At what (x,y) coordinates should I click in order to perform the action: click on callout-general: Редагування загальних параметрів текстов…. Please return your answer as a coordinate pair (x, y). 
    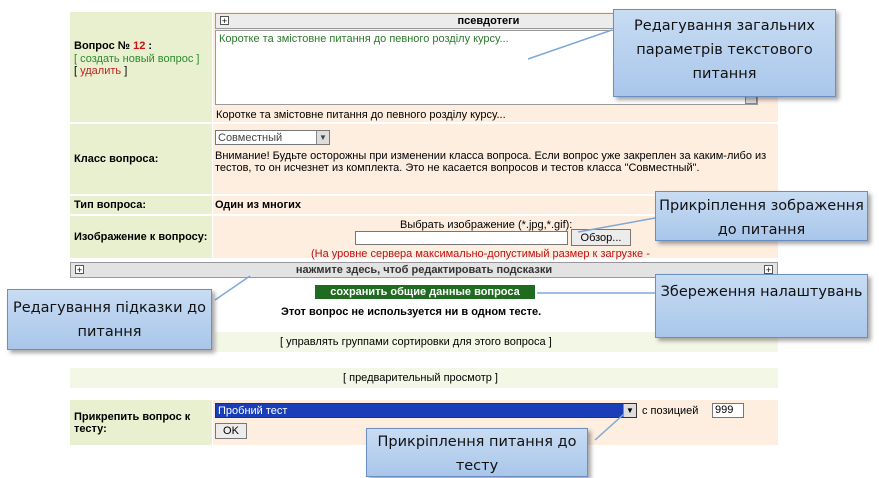
    Looking at the image, I should click on (724, 53).